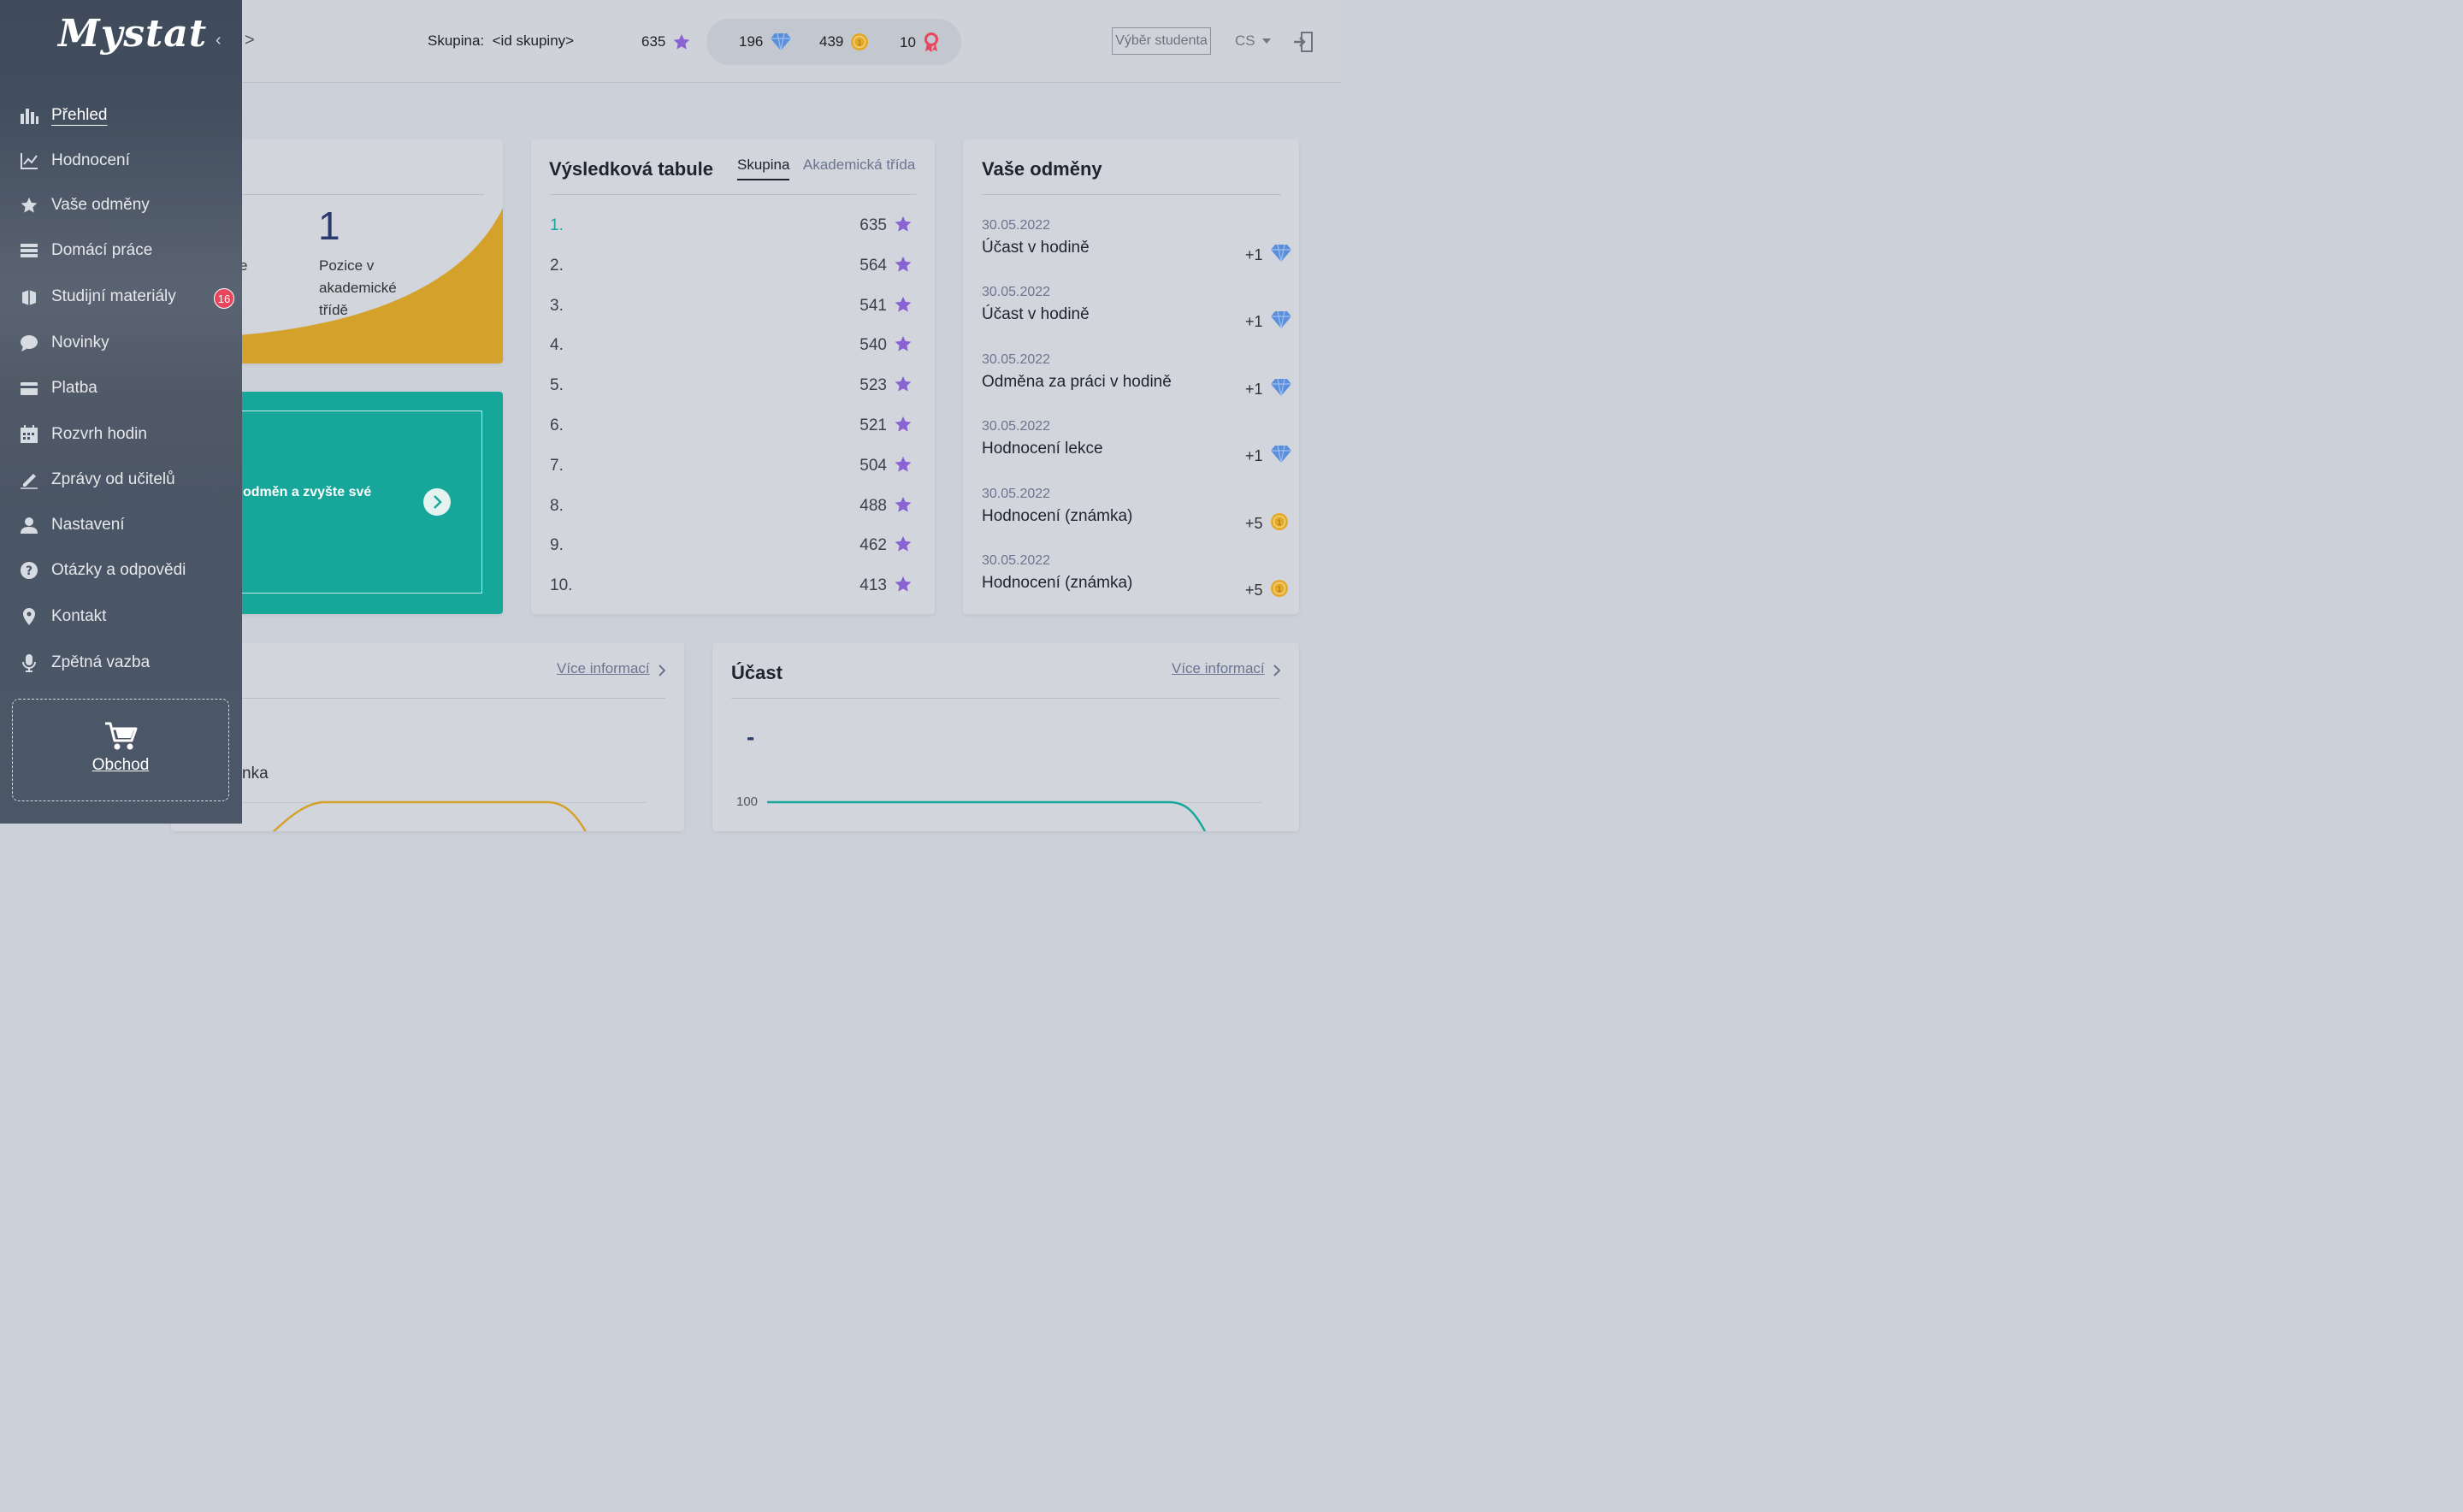 This screenshot has width=2463, height=1512. I want to click on shop-button: Obchod, so click(121, 750).